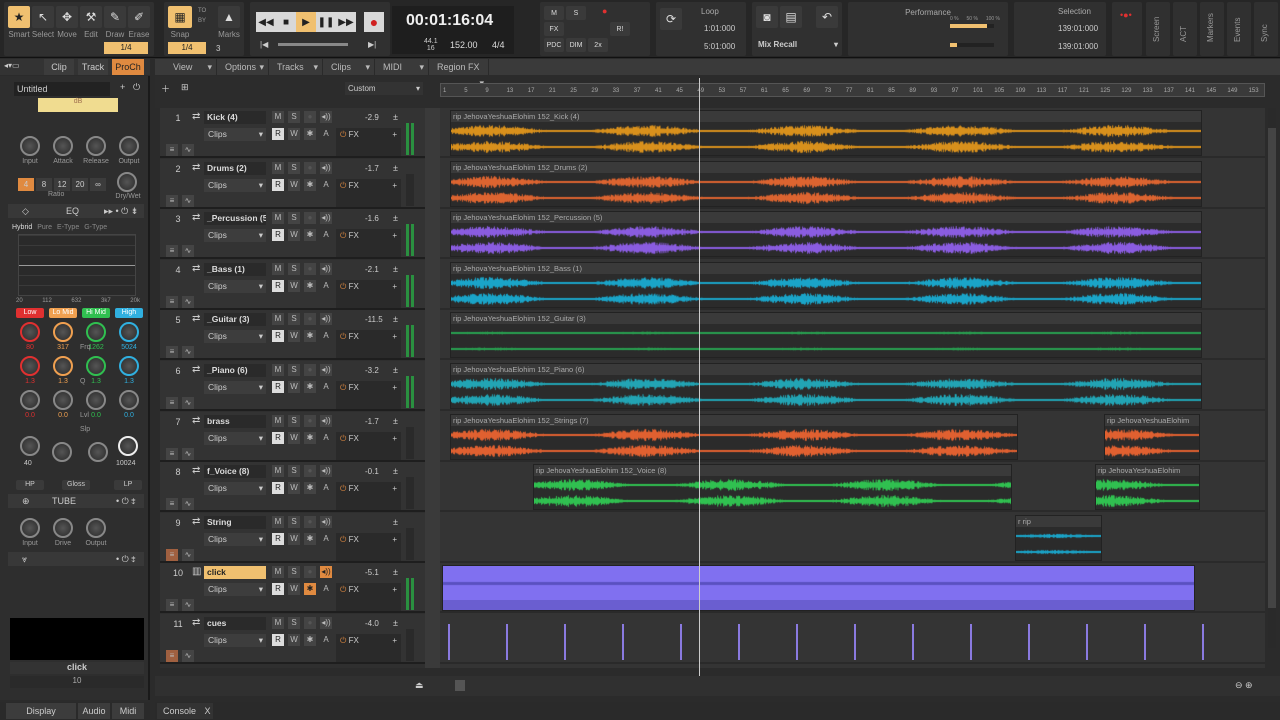 The width and height of the screenshot is (1280, 720). What do you see at coordinates (98, 184) in the screenshot?
I see `ratio-button: ∞` at bounding box center [98, 184].